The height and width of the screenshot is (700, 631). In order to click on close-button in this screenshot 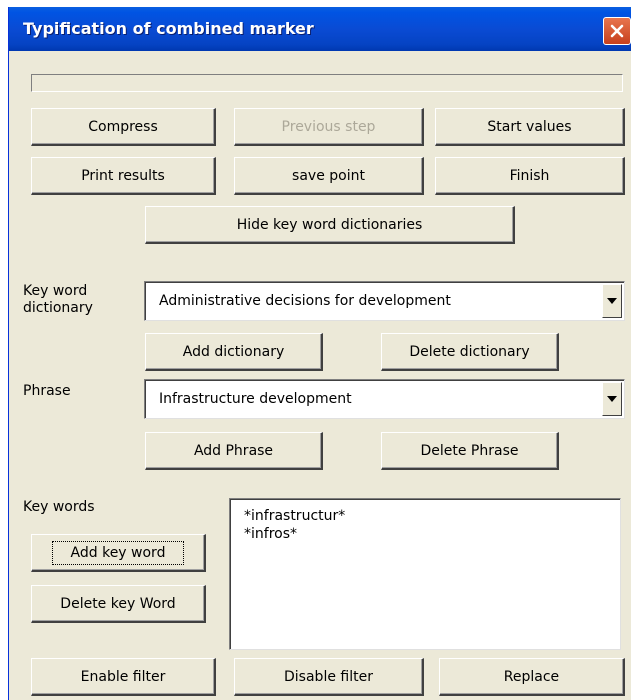, I will do `click(617, 31)`.